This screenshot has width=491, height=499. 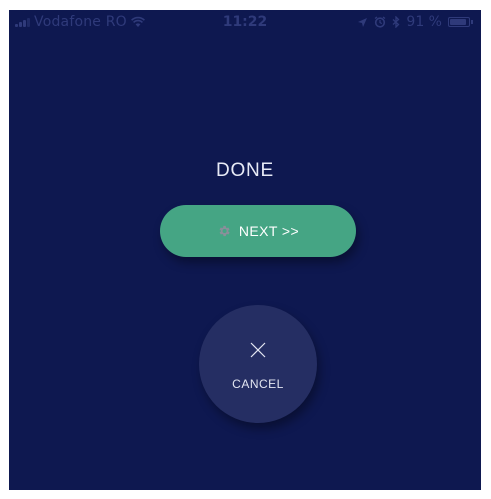 I want to click on battery-icon, so click(x=460, y=22).